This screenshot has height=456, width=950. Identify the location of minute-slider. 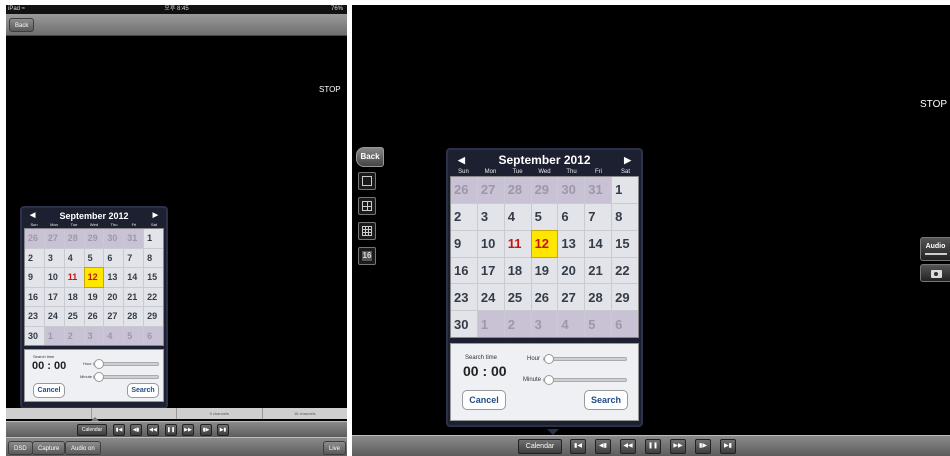
(585, 380).